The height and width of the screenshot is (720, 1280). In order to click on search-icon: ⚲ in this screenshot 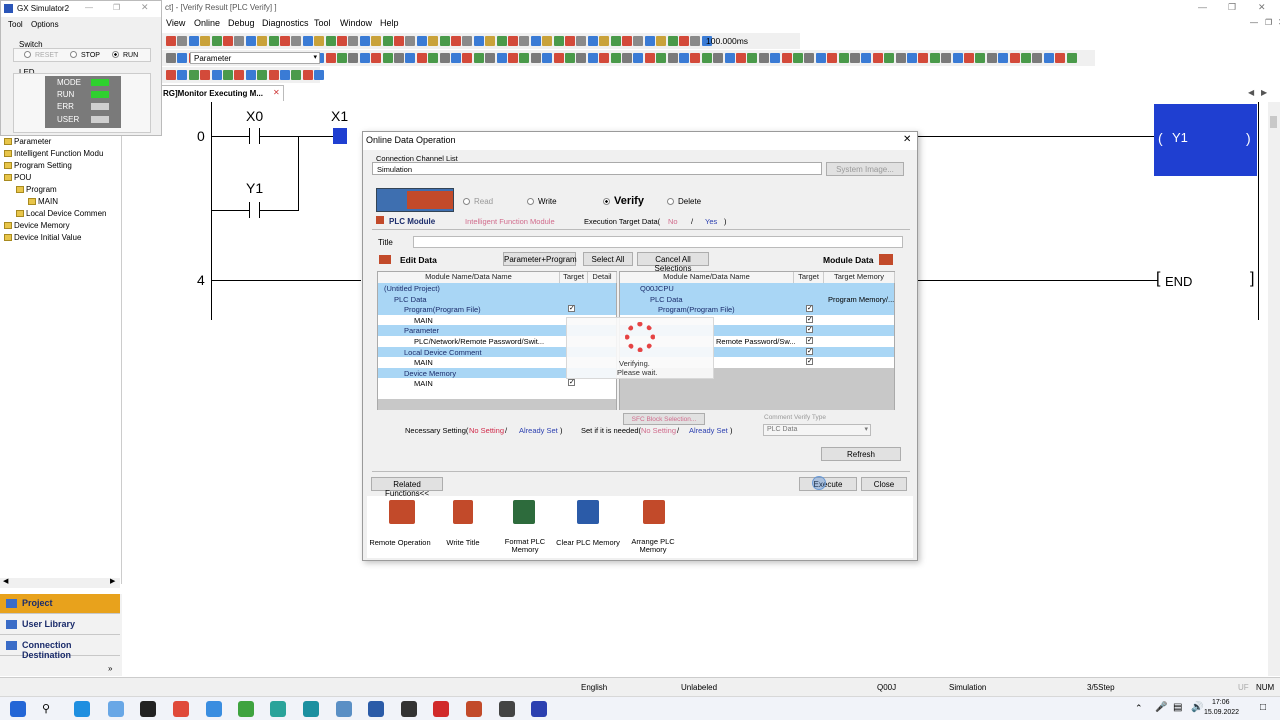, I will do `click(46, 708)`.